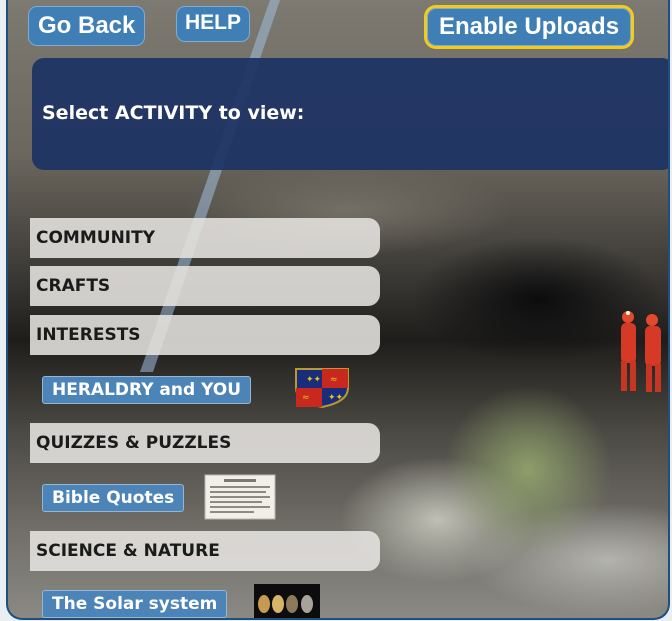 This screenshot has width=672, height=621. What do you see at coordinates (322, 387) in the screenshot?
I see `heraldry-shield-icon: ✦✦ ≈ ≈ ✦✦` at bounding box center [322, 387].